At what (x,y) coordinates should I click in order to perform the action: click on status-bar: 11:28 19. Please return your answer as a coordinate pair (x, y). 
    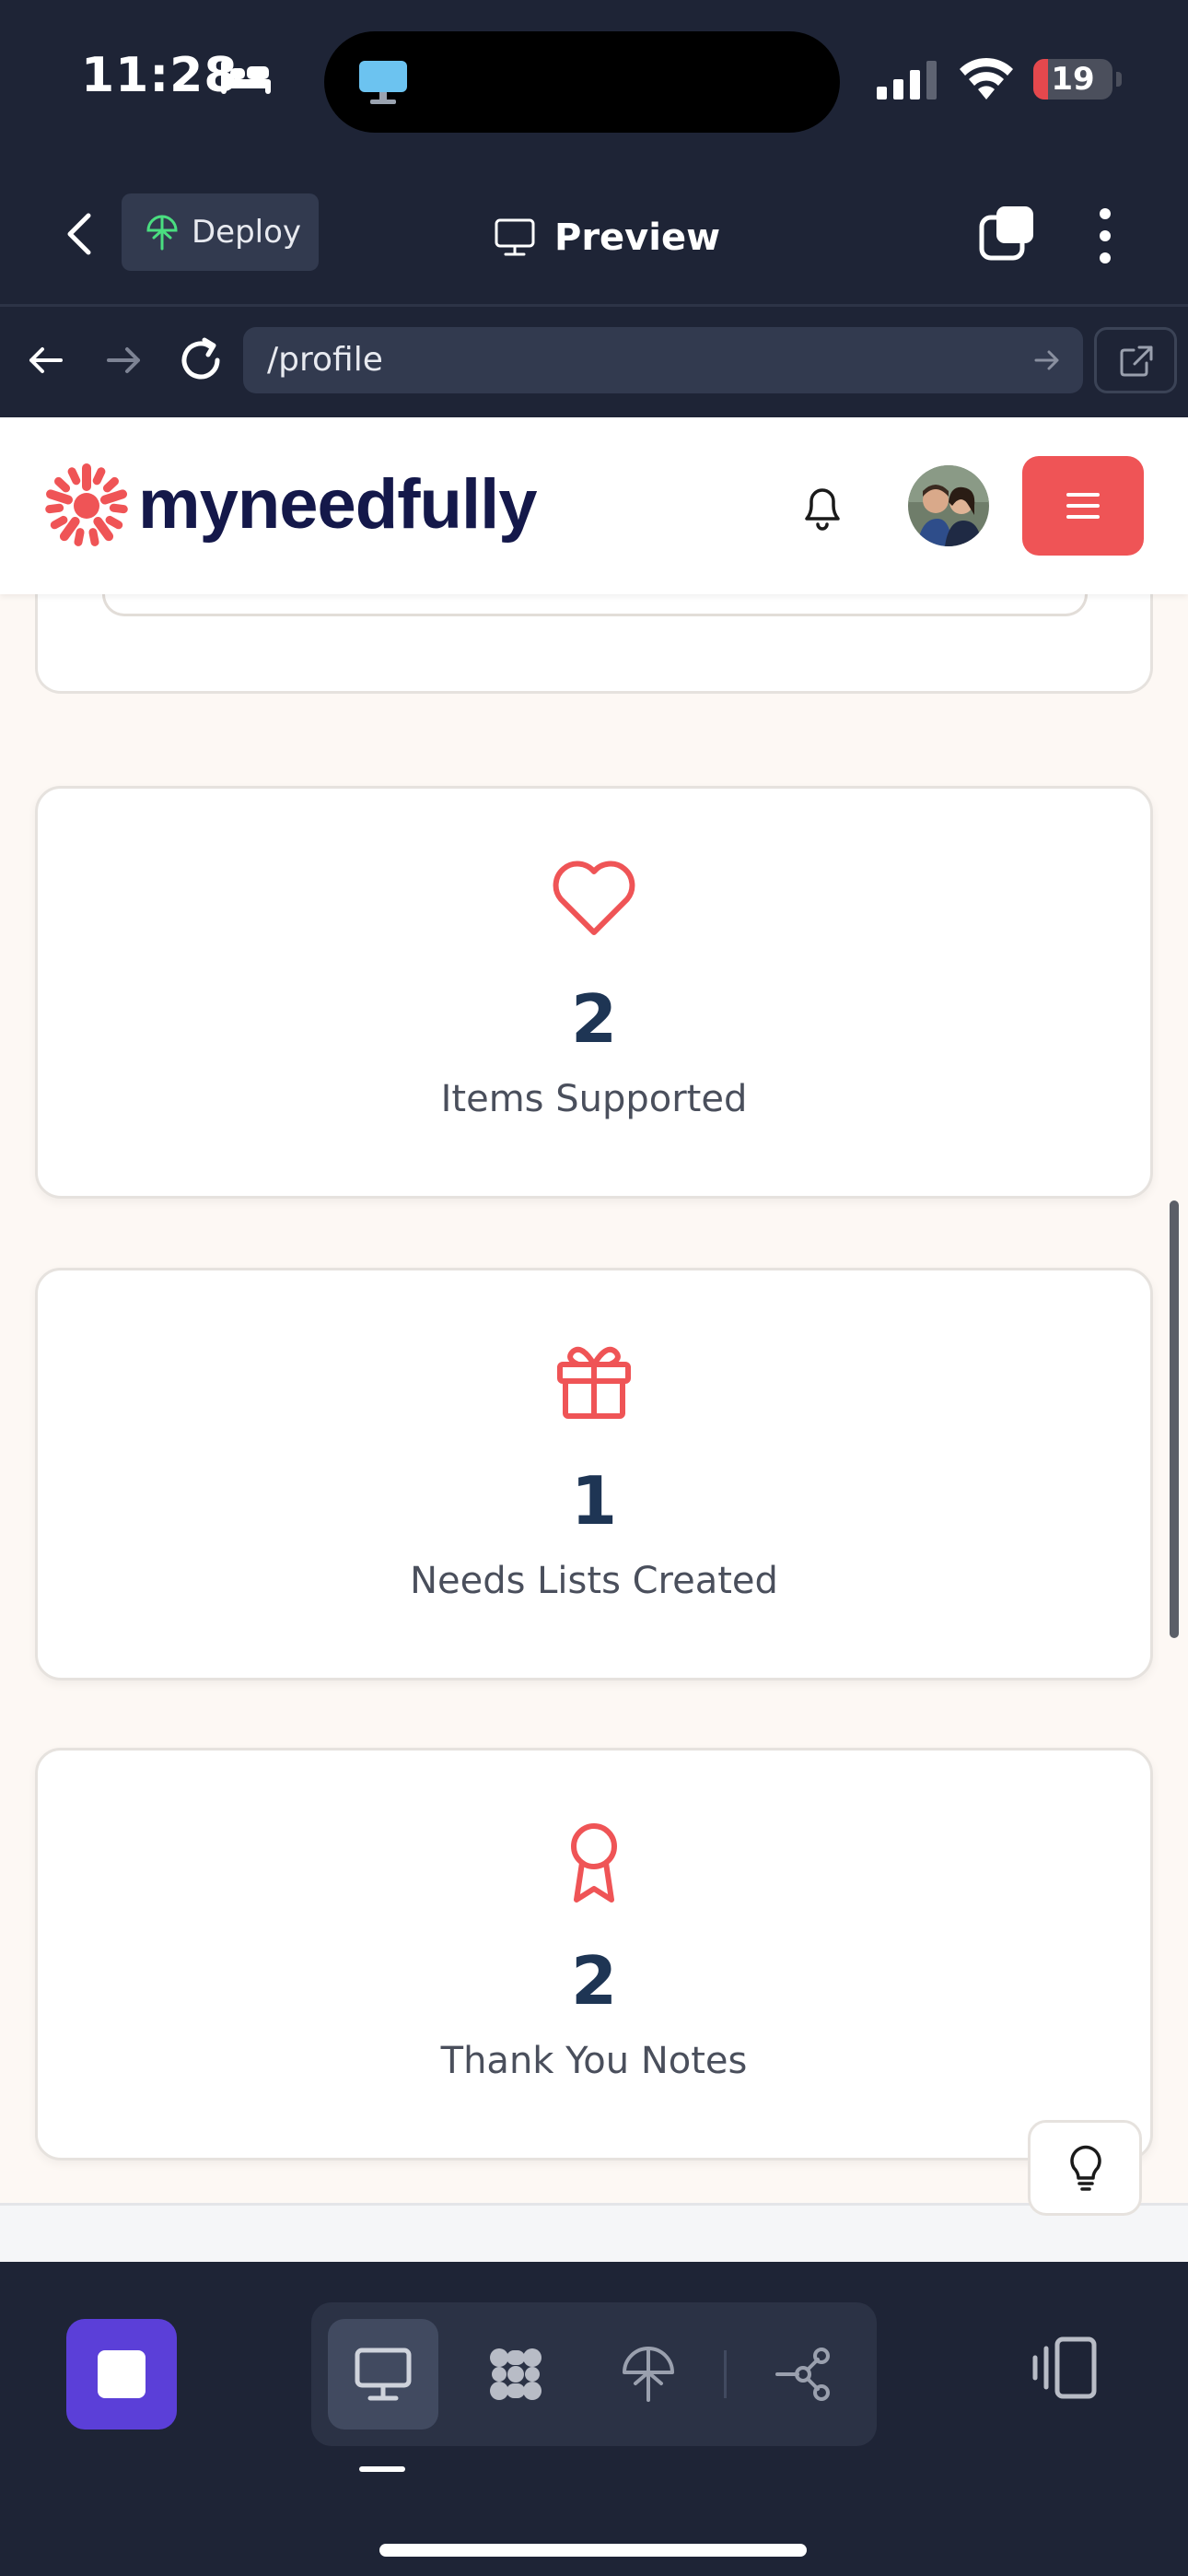
    Looking at the image, I should click on (594, 83).